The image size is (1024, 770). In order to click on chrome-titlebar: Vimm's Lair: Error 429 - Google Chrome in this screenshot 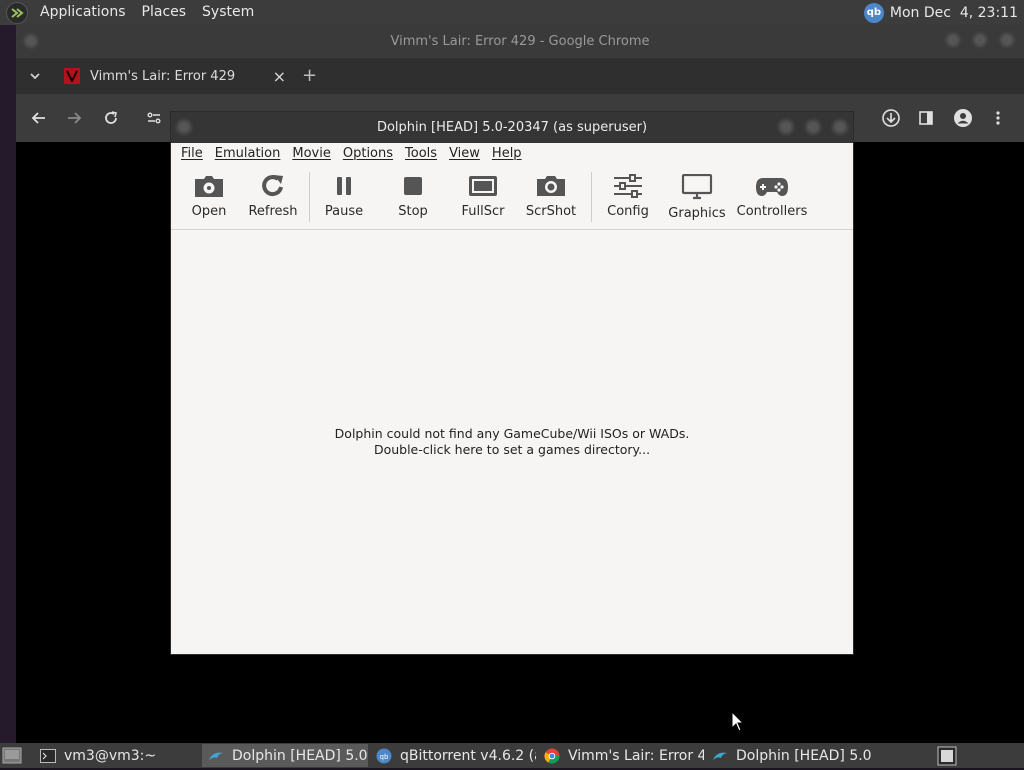, I will do `click(520, 41)`.